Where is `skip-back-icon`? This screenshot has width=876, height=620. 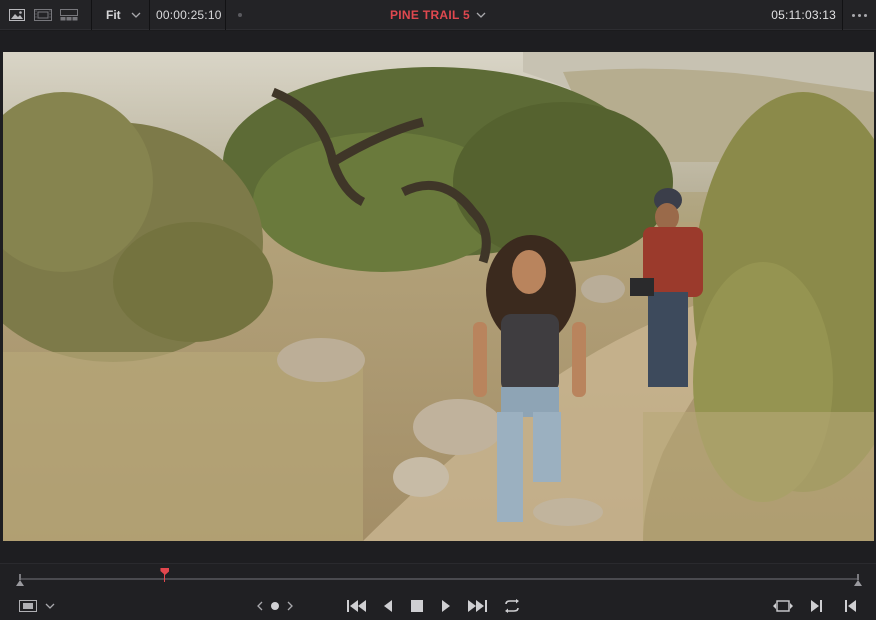
skip-back-icon is located at coordinates (356, 606).